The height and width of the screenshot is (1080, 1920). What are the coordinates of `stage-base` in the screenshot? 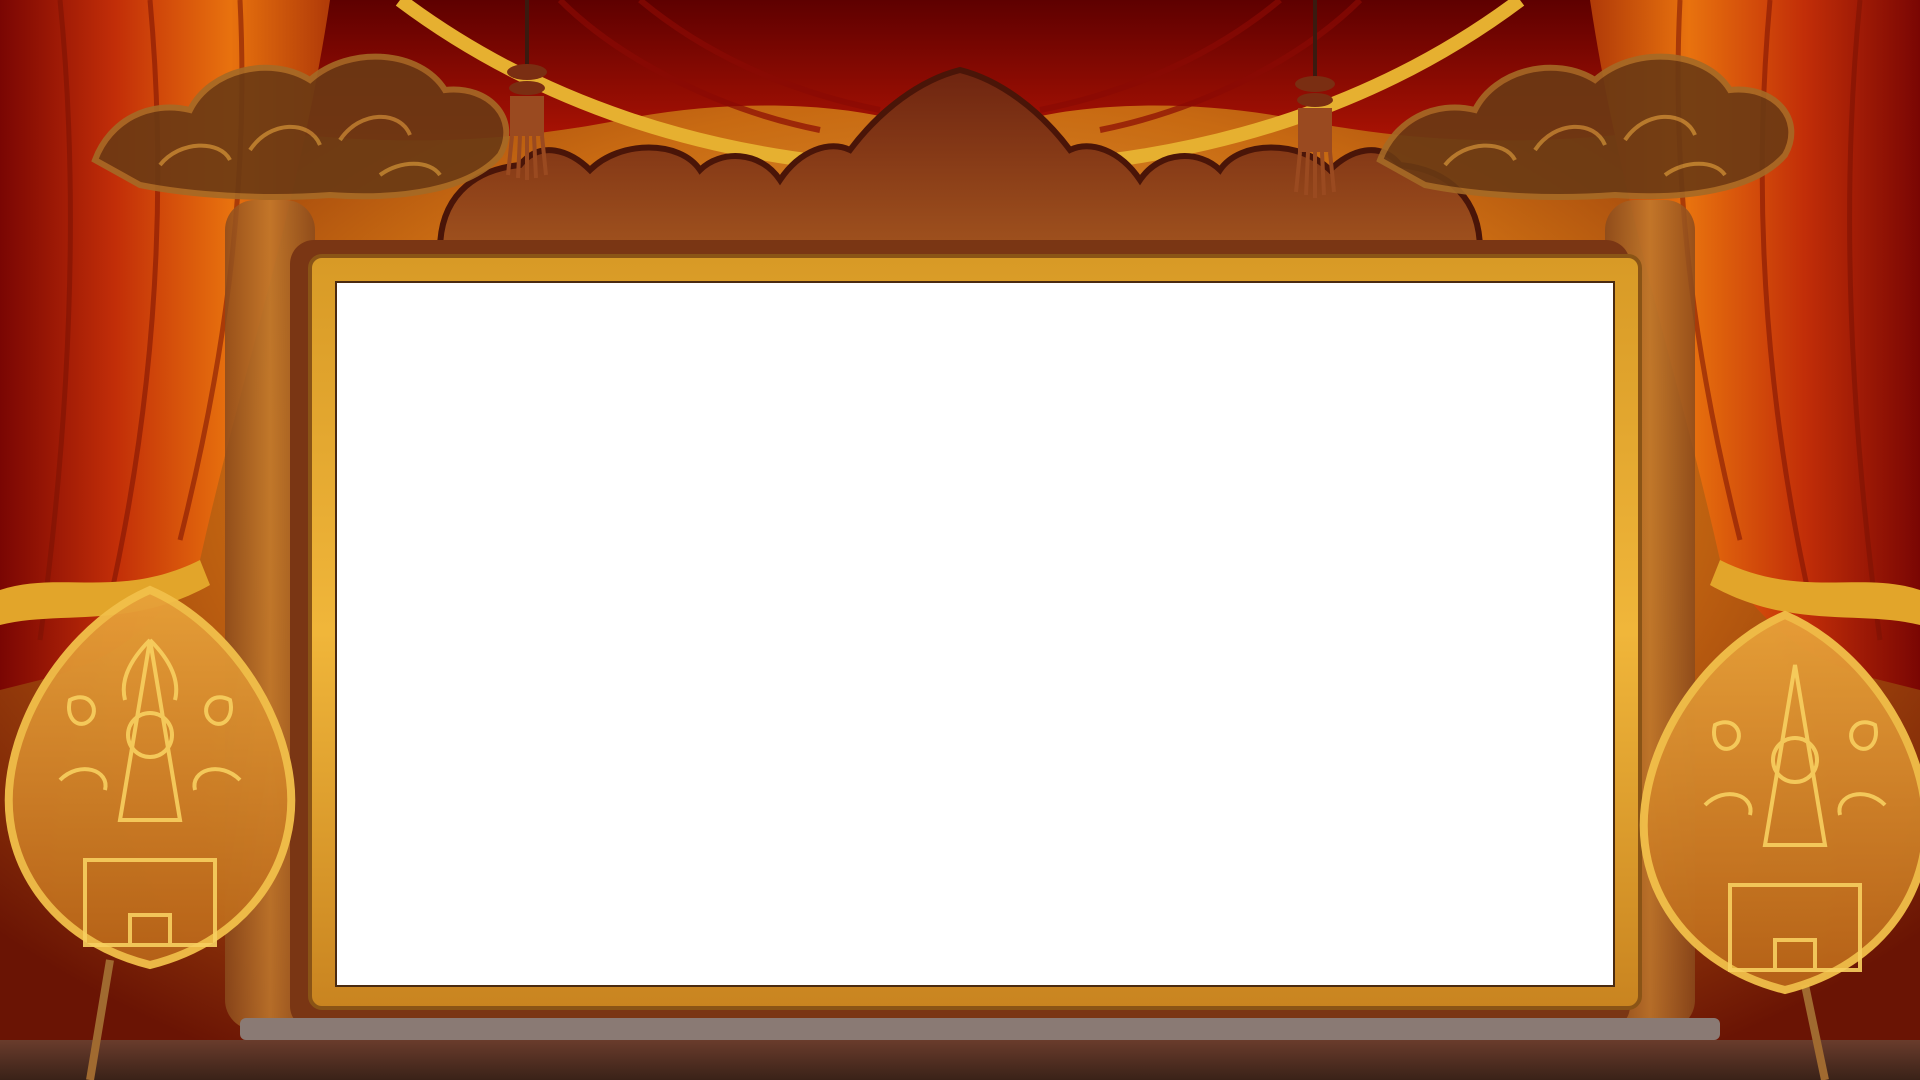 It's located at (980, 1029).